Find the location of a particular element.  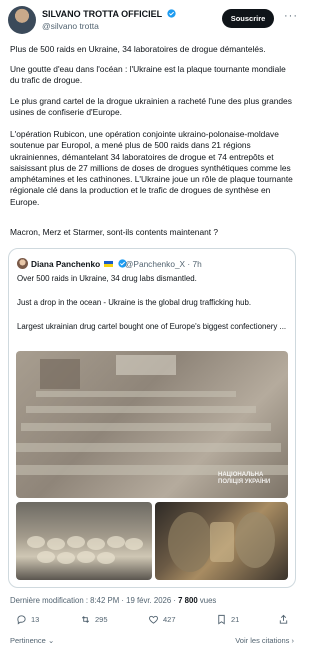

police-watermark: НАЦІОНАЛЬНА ПОЛІЦІЯ УКРАЇНИ is located at coordinates (244, 478).